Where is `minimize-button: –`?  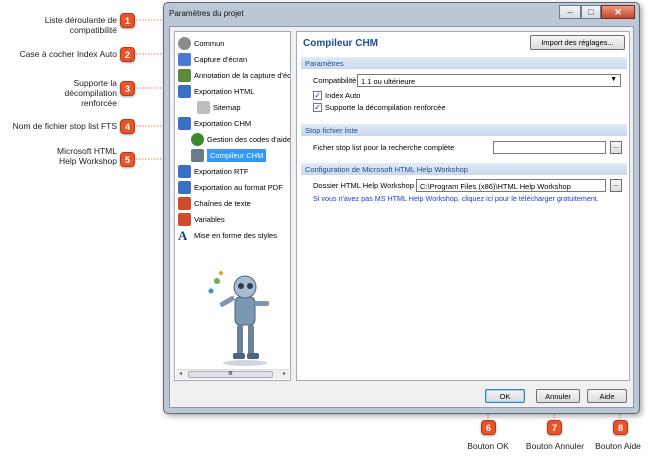
minimize-button: – is located at coordinates (570, 12).